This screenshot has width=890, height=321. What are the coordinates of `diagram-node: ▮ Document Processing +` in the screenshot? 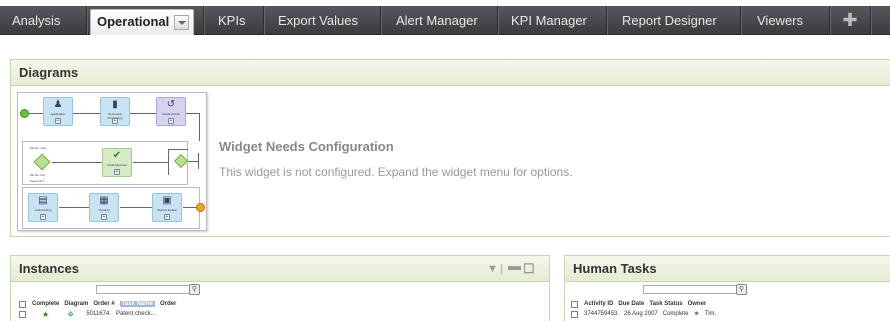 It's located at (115, 111).